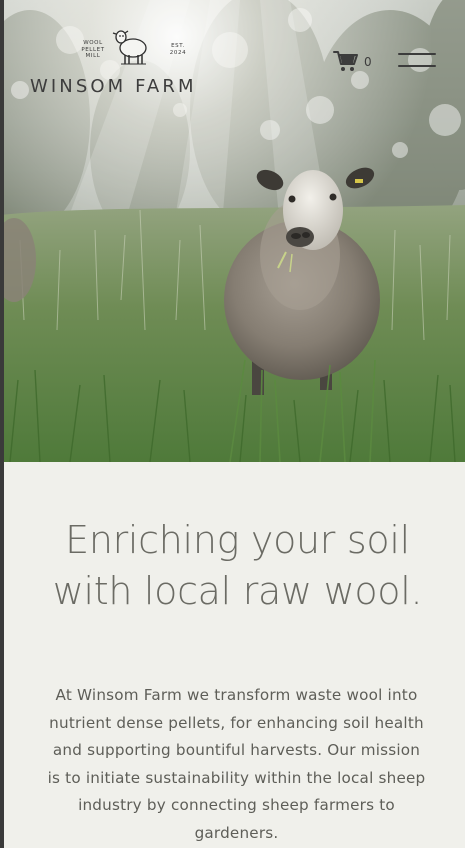  I want to click on page-headline: Enriching your soil with local raw wool., so click(237, 566).